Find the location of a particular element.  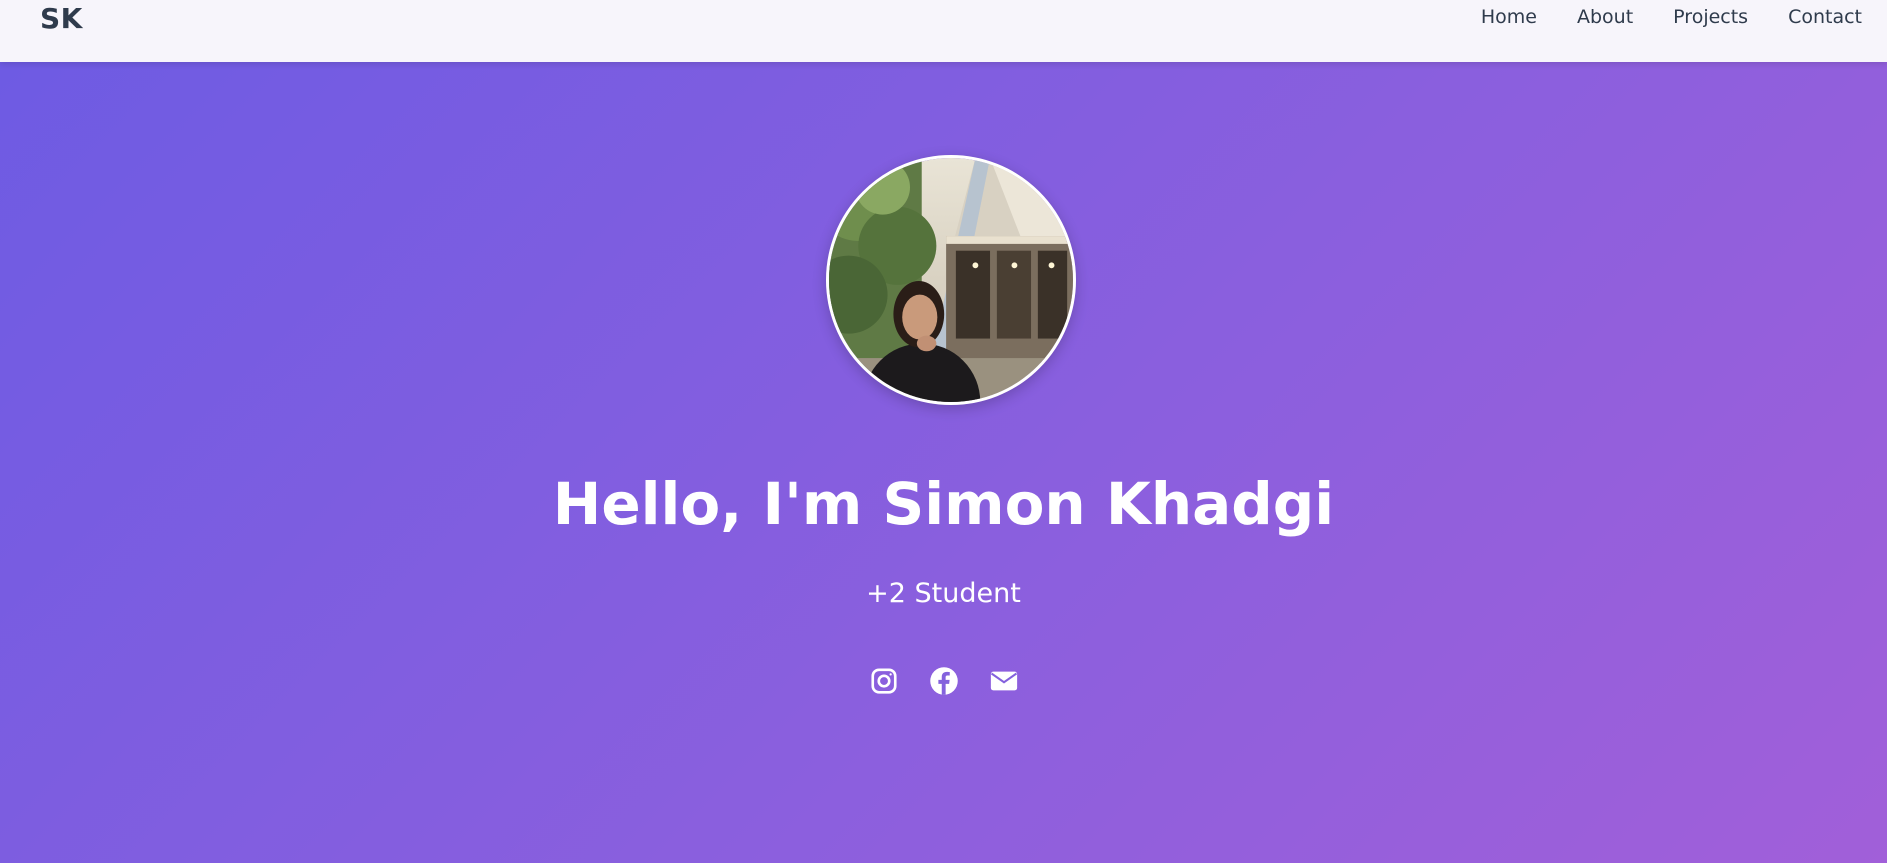

facebook-icon is located at coordinates (944, 681).